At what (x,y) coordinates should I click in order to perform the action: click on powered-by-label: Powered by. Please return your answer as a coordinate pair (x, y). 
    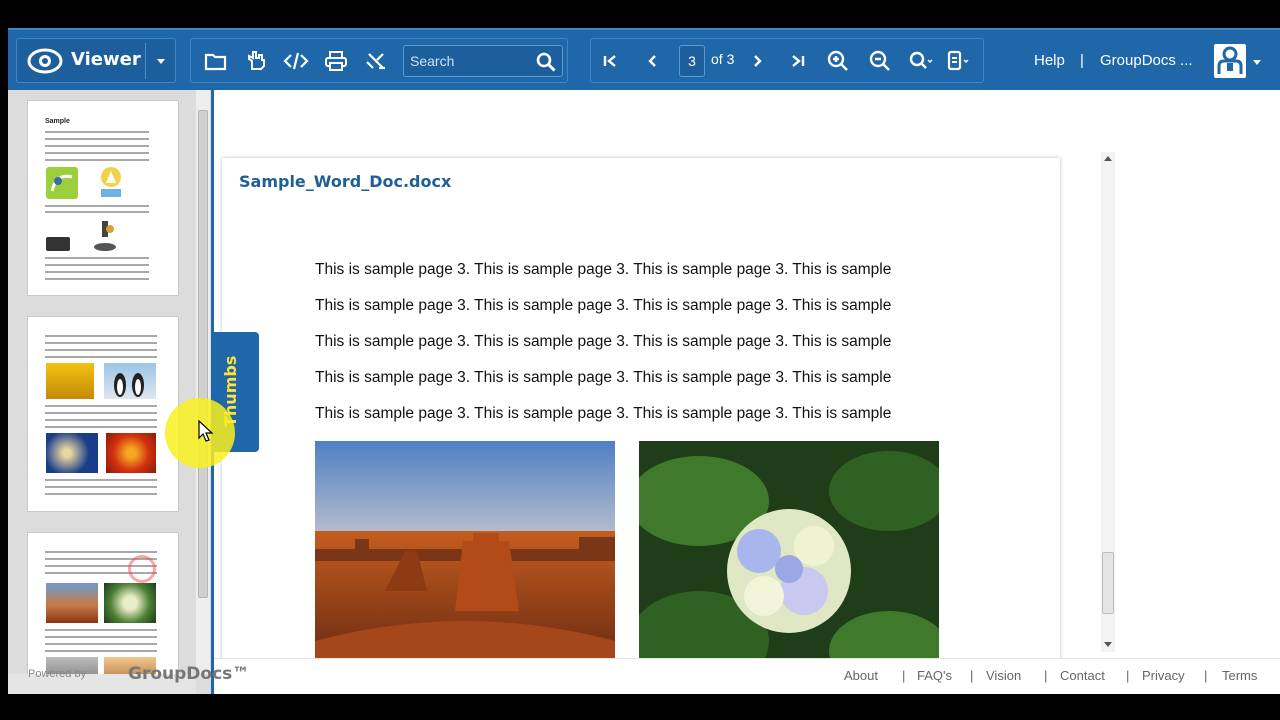
    Looking at the image, I should click on (57, 674).